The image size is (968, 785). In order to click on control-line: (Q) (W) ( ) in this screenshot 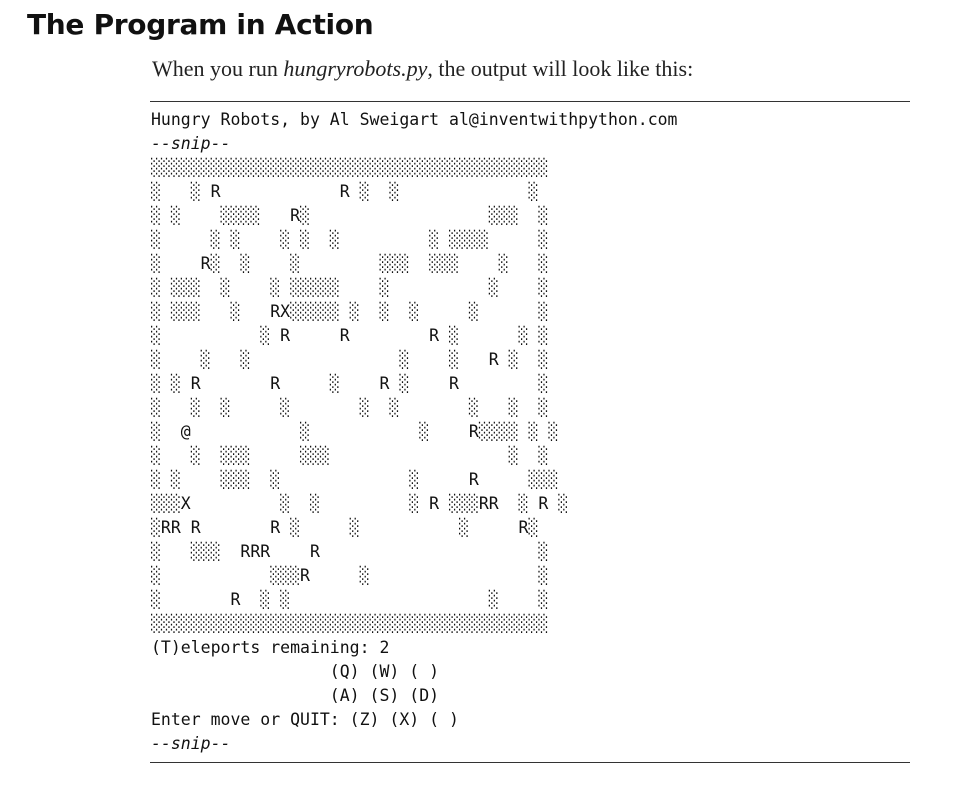, I will do `click(295, 671)`.